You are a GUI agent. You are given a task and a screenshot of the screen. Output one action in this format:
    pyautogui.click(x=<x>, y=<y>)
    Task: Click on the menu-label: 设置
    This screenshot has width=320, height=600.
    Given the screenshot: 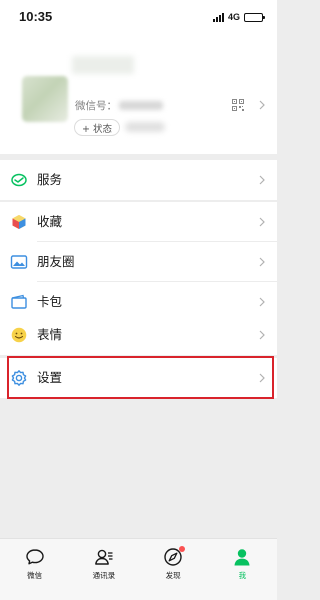 What is the action you would take?
    pyautogui.click(x=50, y=377)
    